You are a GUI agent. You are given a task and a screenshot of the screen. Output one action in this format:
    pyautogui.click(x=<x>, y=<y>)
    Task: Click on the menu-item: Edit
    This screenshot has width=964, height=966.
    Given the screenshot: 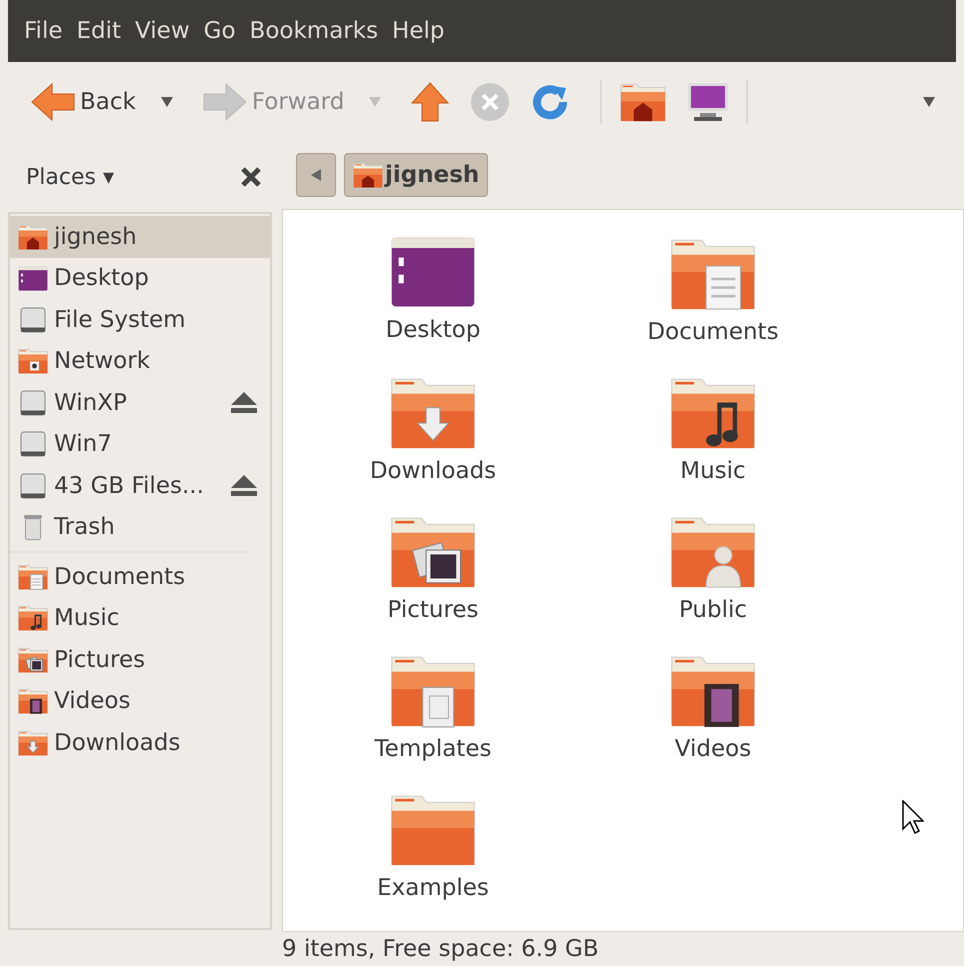 What is the action you would take?
    pyautogui.click(x=99, y=31)
    